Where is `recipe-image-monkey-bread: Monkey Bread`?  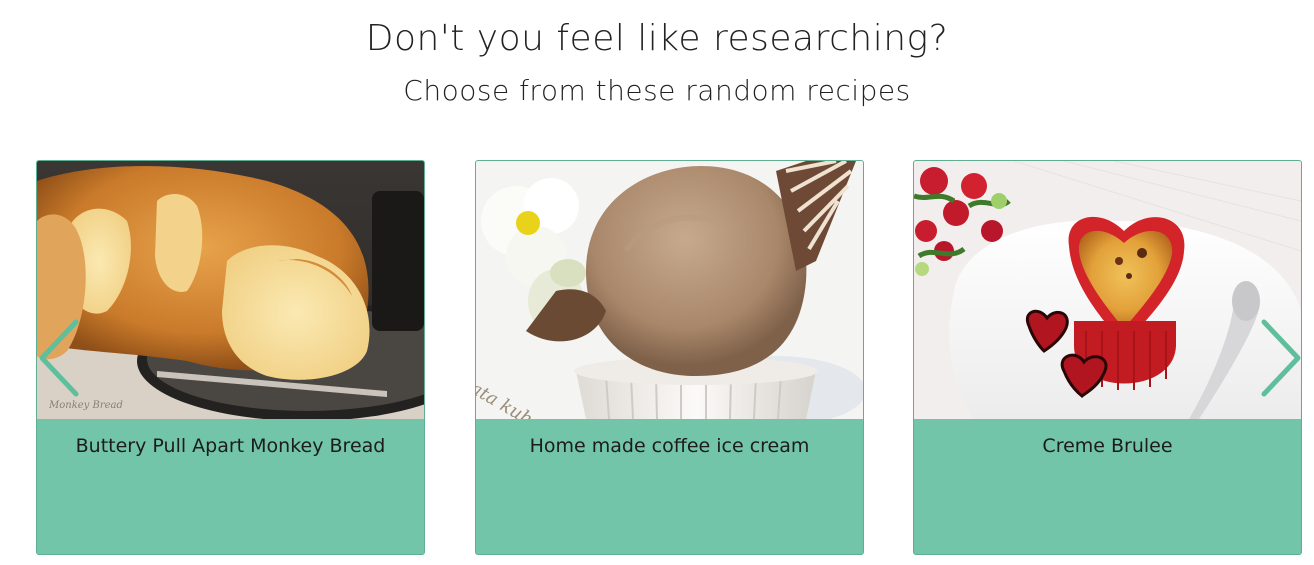 recipe-image-monkey-bread: Monkey Bread is located at coordinates (230, 290).